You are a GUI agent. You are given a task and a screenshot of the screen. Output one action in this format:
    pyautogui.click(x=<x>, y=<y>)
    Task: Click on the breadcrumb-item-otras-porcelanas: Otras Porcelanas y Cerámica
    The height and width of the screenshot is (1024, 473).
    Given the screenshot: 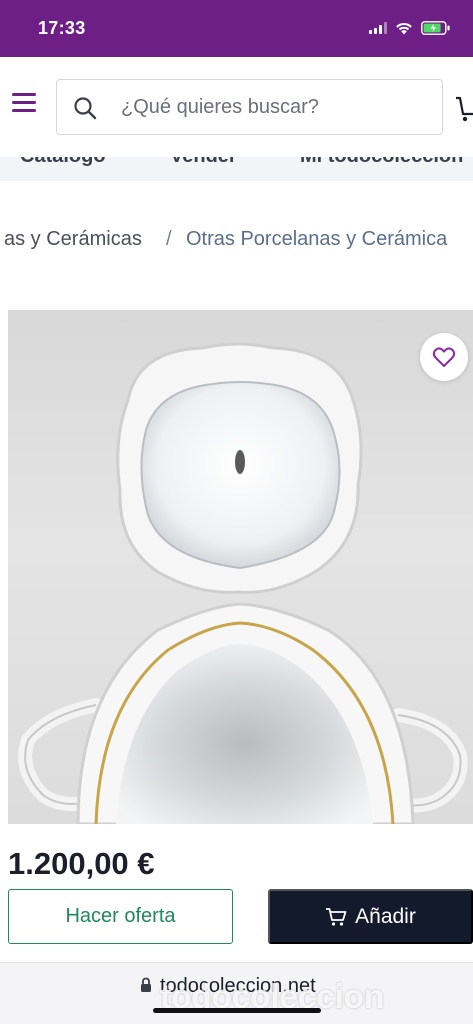 What is the action you would take?
    pyautogui.click(x=316, y=239)
    